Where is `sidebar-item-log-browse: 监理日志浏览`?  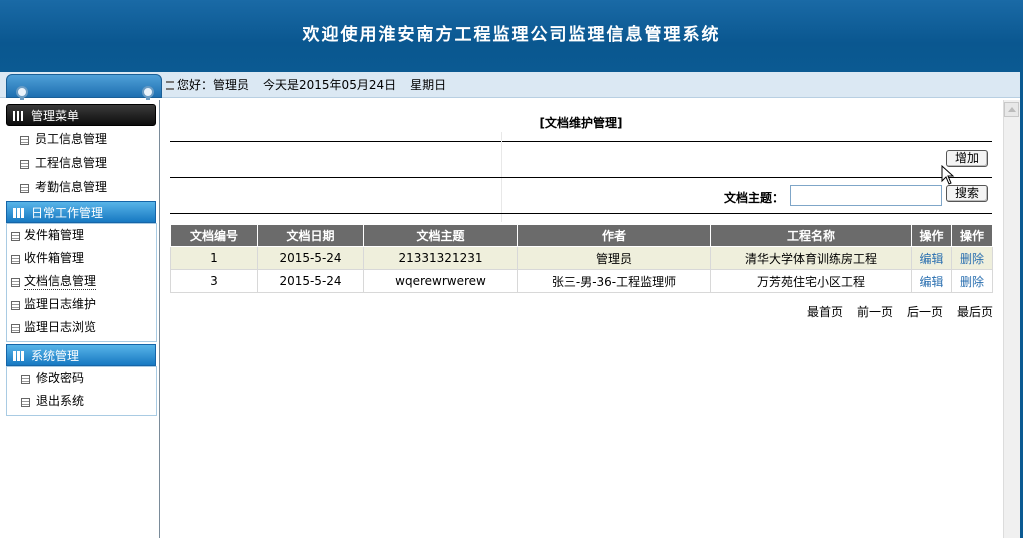 sidebar-item-log-browse: 监理日志浏览 is located at coordinates (81, 327).